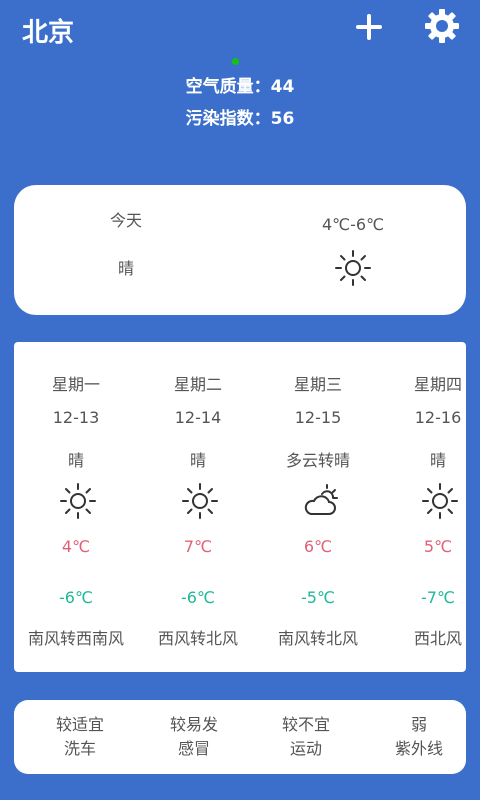 Image resolution: width=480 pixels, height=800 pixels. What do you see at coordinates (317, 638) in the screenshot?
I see `forecast-wind: 南风转北风` at bounding box center [317, 638].